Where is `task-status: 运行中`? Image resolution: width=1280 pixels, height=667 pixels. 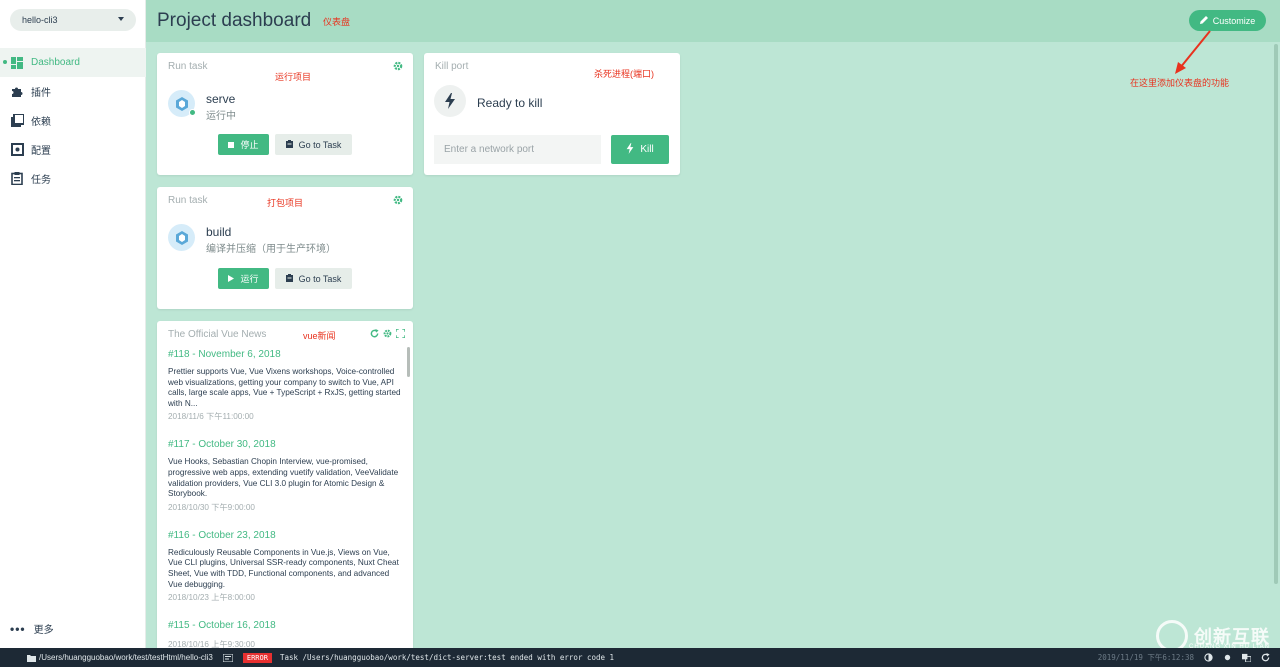
task-status: 运行中 is located at coordinates (221, 116).